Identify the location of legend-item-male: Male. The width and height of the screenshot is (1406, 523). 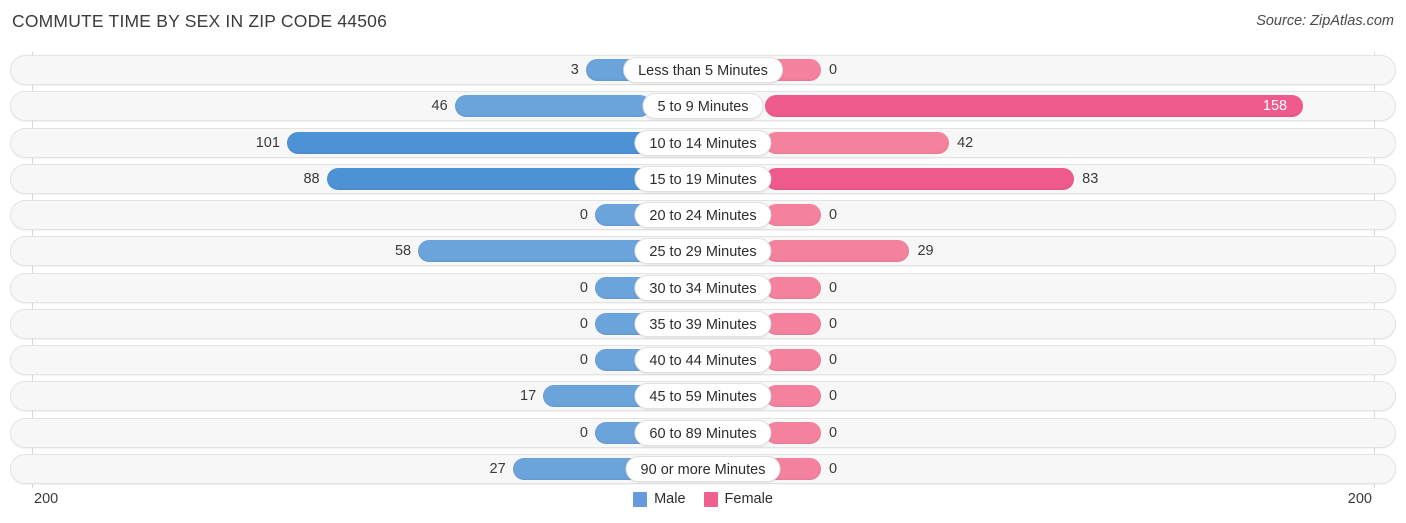
(659, 499).